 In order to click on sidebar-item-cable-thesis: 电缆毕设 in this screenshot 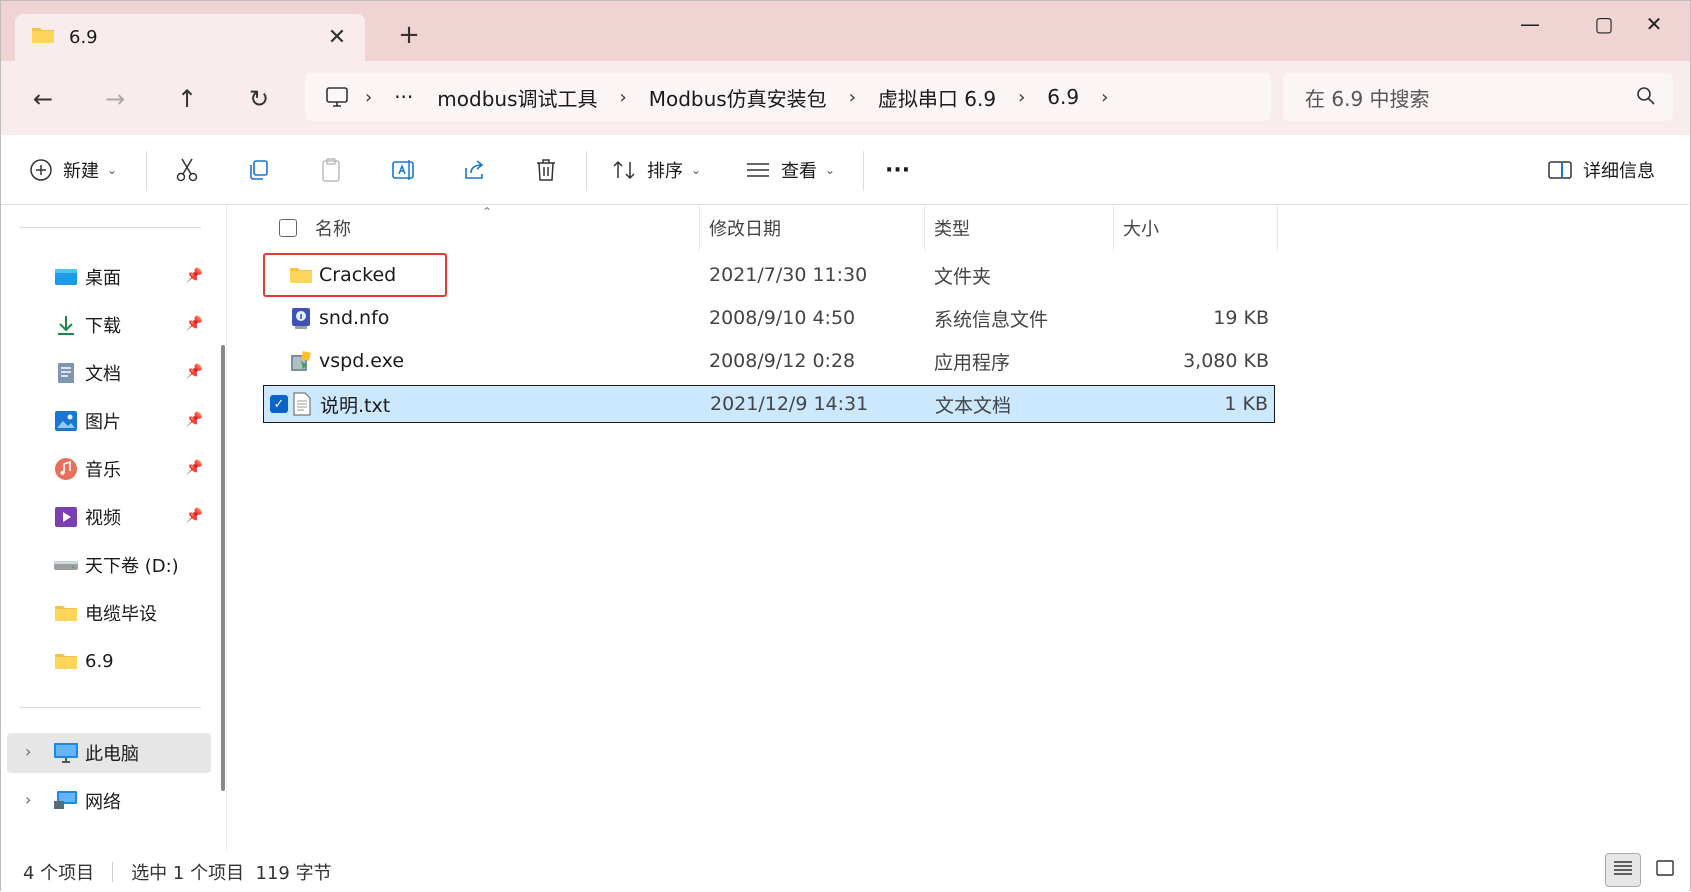, I will do `click(109, 613)`.